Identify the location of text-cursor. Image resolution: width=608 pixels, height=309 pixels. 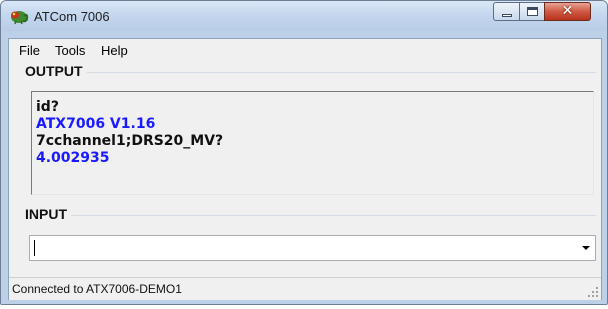
(34, 248).